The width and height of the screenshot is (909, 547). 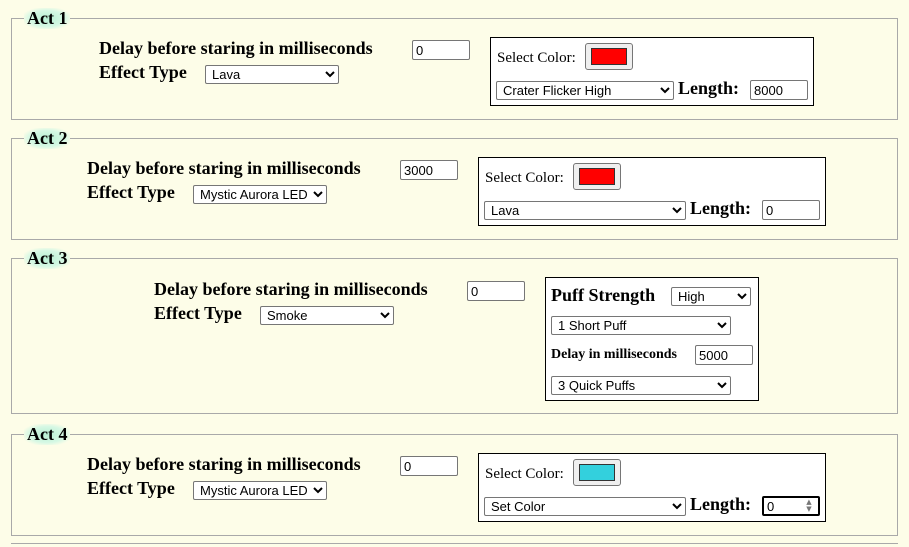 I want to click on act-4-select-color-label: Select Color:, so click(x=524, y=474).